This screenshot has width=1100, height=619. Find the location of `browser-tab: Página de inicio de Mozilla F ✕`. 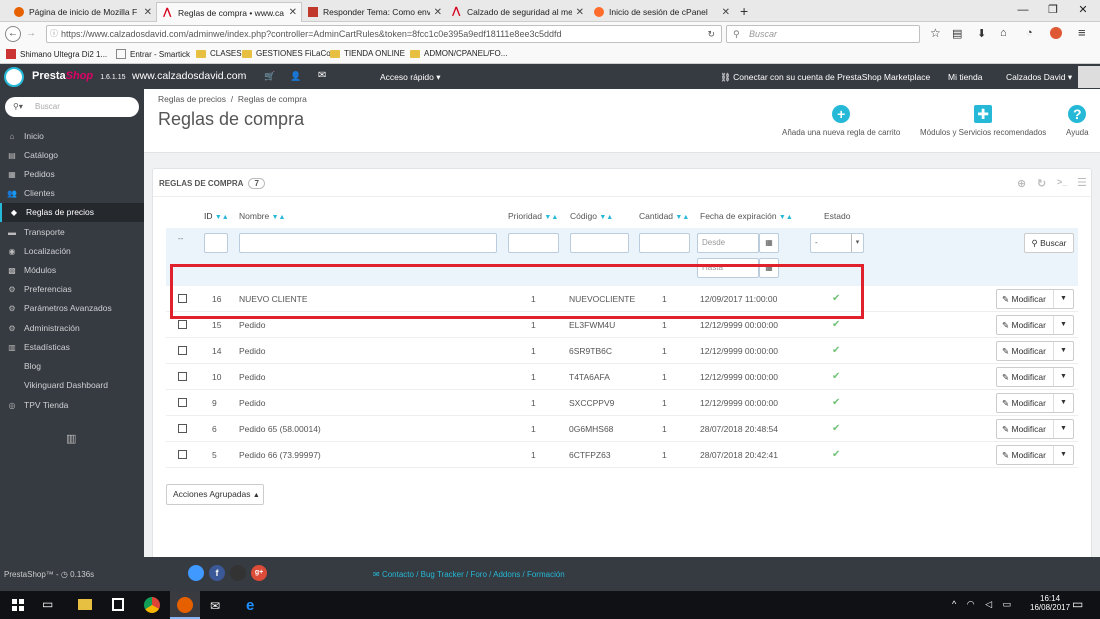

browser-tab: Página de inicio de Mozilla F ✕ is located at coordinates (82, 12).